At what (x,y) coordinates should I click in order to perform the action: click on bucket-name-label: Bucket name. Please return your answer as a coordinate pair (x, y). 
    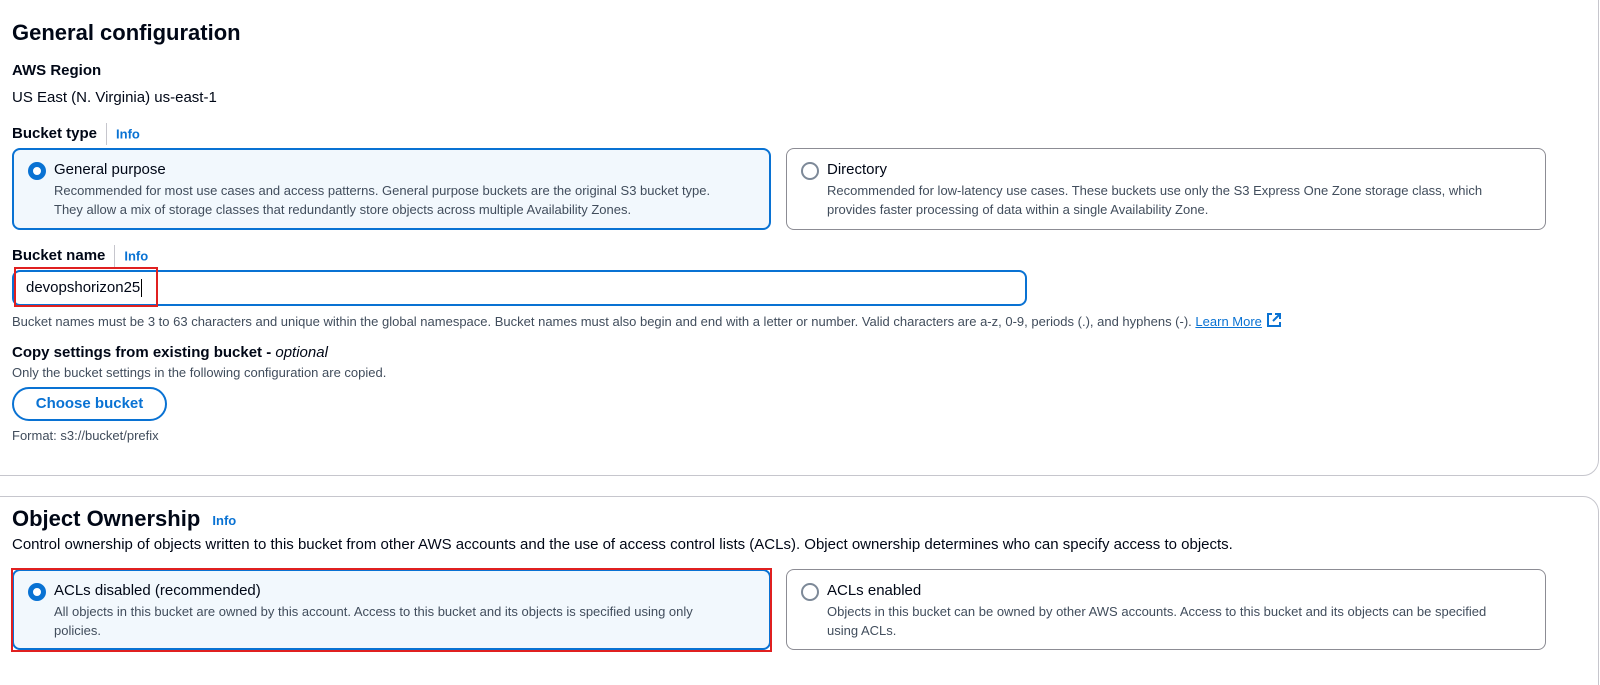
    Looking at the image, I should click on (59, 255).